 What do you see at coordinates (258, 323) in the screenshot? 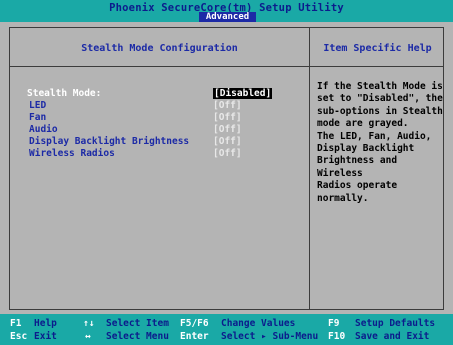
I see `key-f5-f6-desc: Change Values` at bounding box center [258, 323].